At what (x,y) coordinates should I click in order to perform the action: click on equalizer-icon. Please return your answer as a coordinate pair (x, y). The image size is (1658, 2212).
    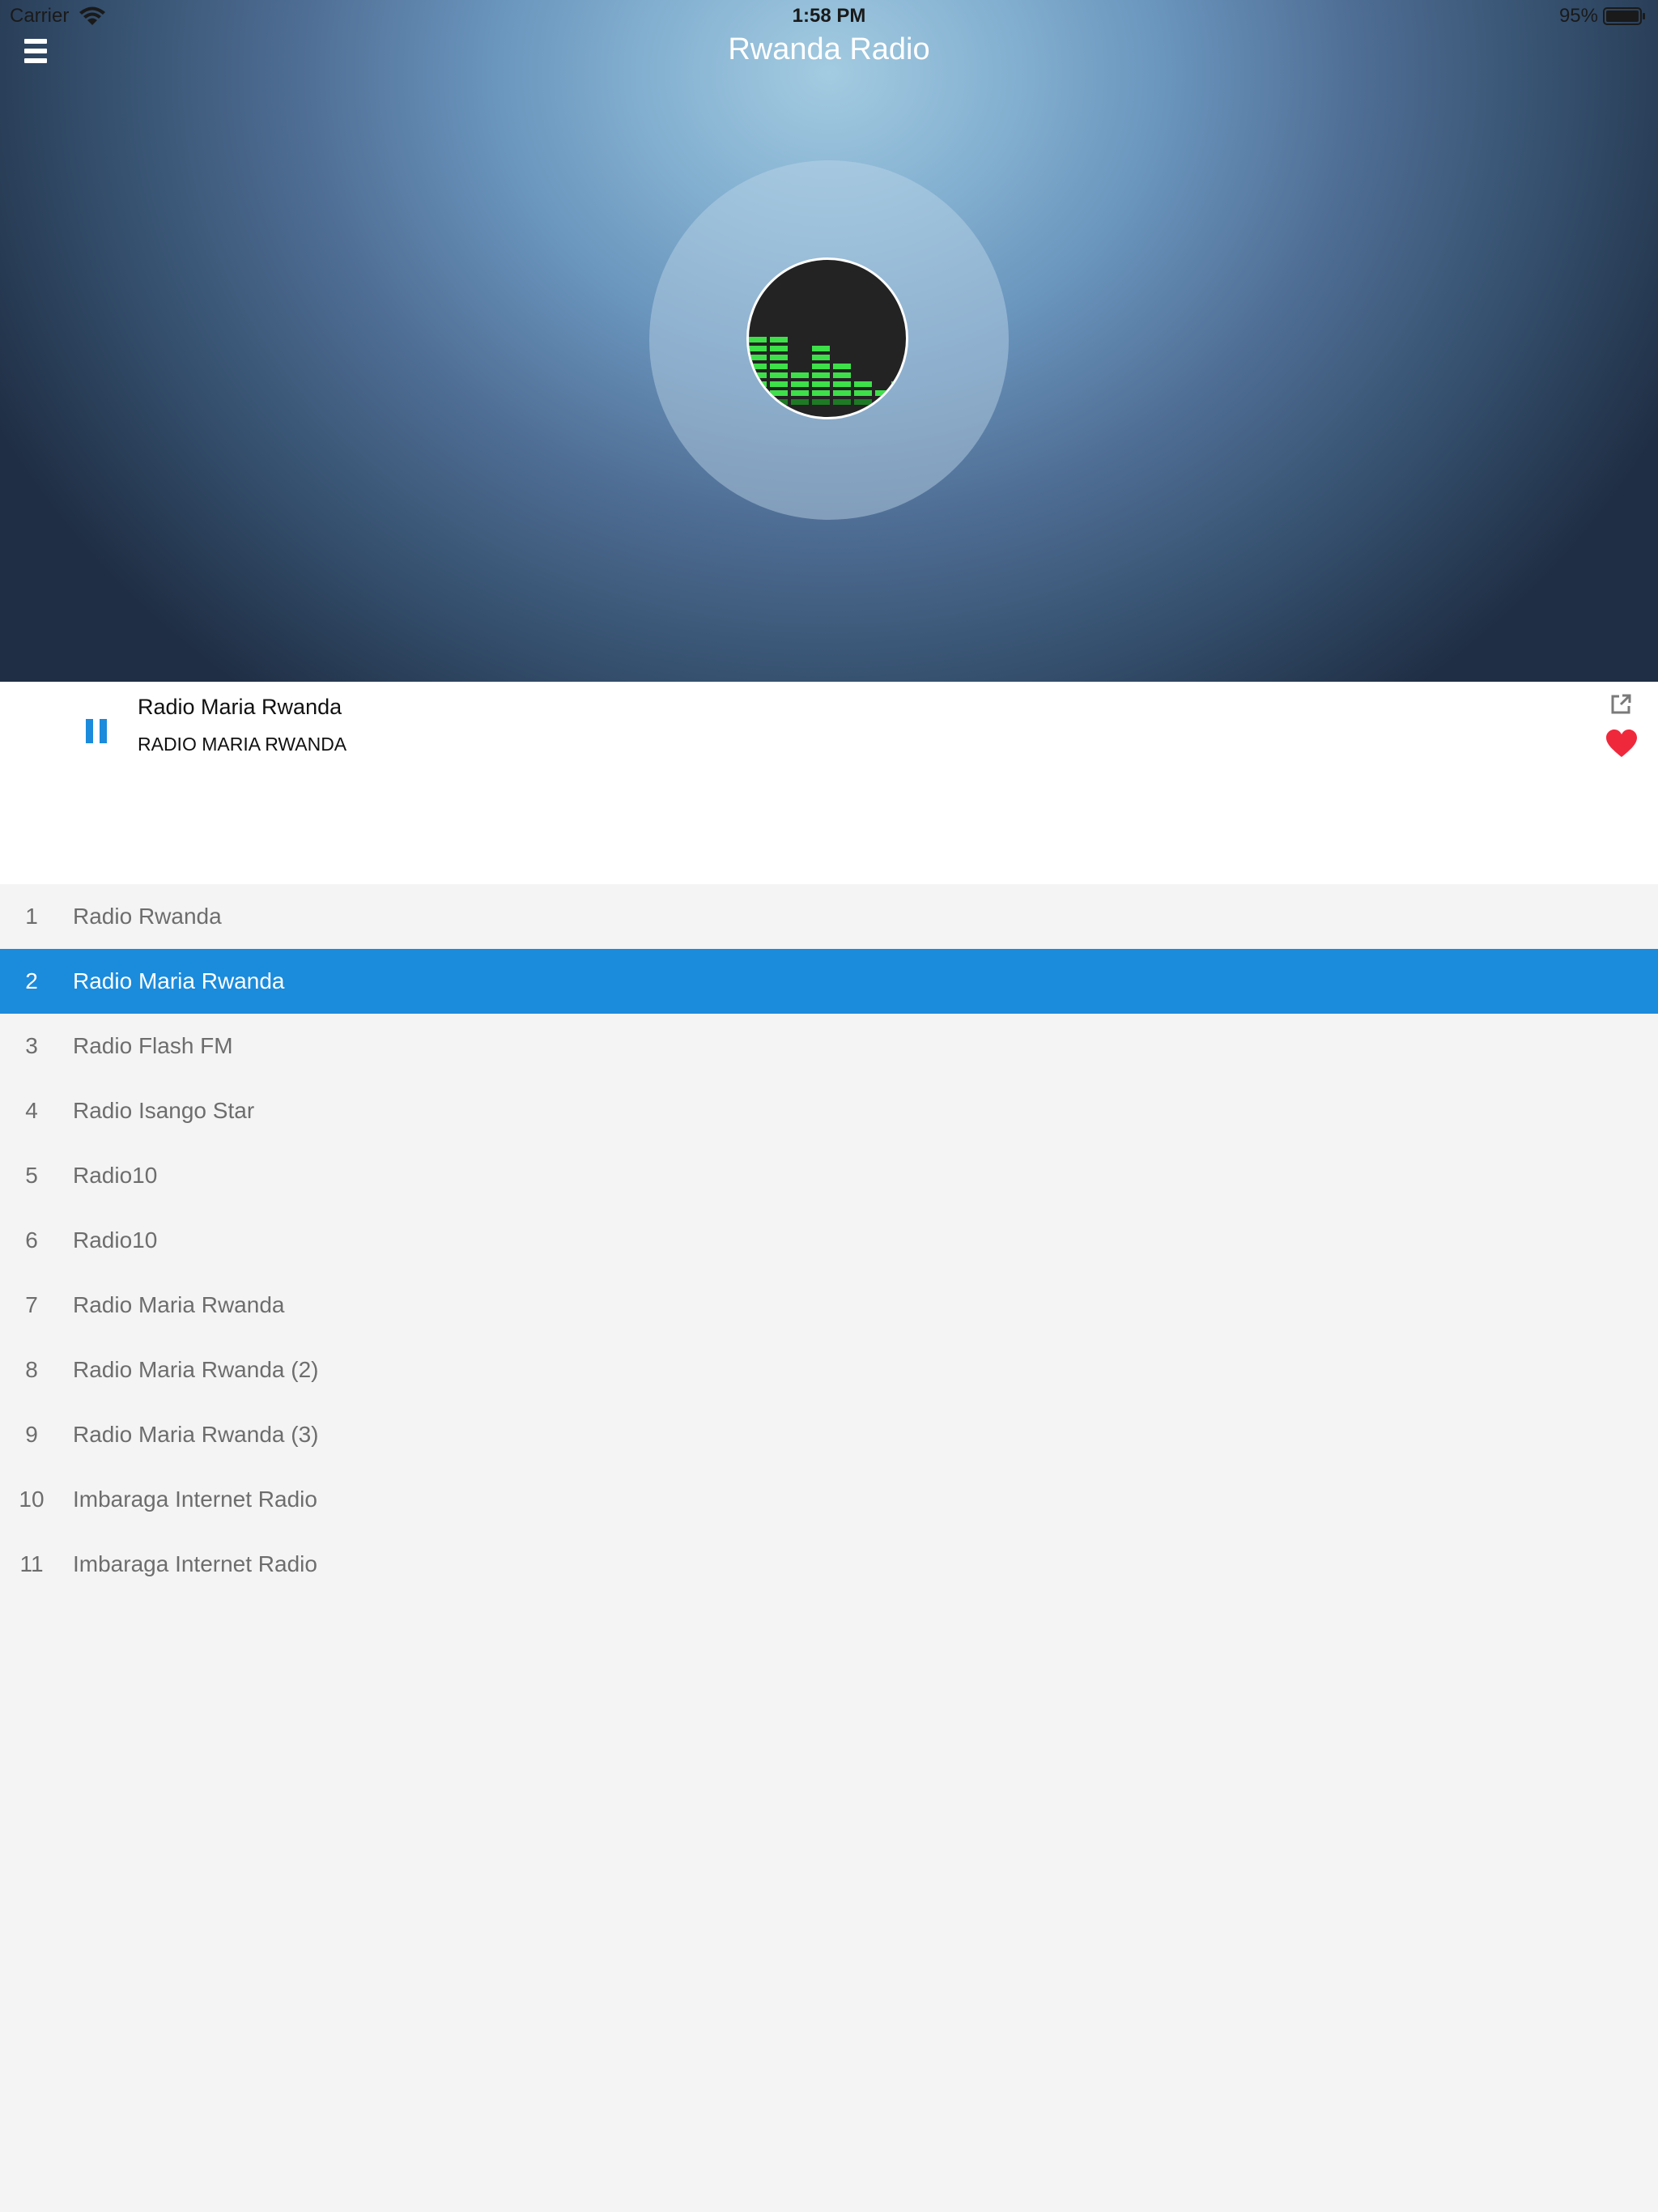
    Looking at the image, I should click on (827, 371).